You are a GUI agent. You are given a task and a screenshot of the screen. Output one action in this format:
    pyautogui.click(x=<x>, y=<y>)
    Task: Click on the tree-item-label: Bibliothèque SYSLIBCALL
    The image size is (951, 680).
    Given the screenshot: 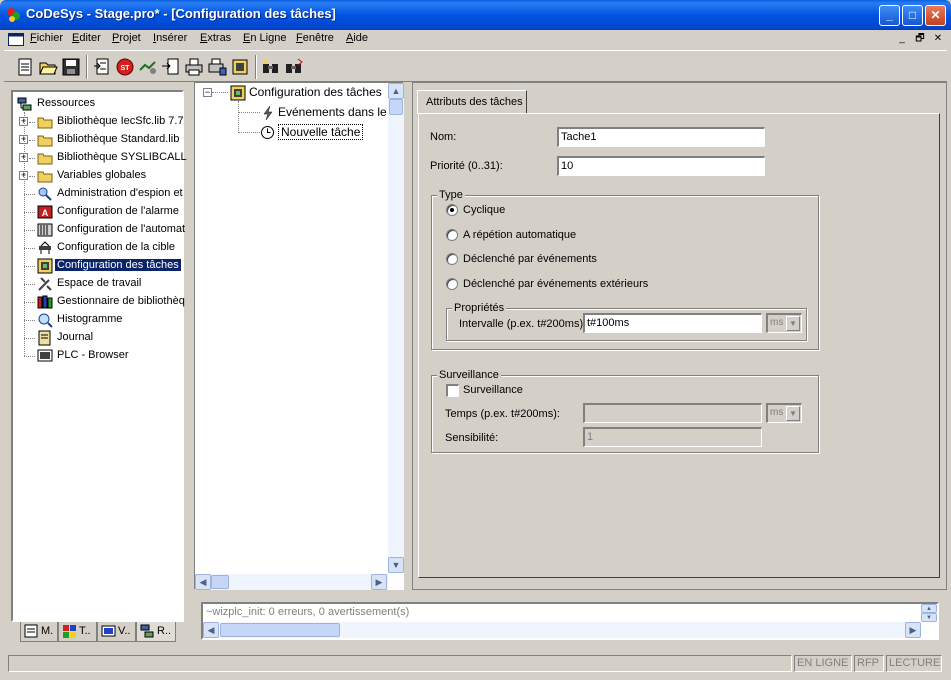 What is the action you would take?
    pyautogui.click(x=122, y=157)
    